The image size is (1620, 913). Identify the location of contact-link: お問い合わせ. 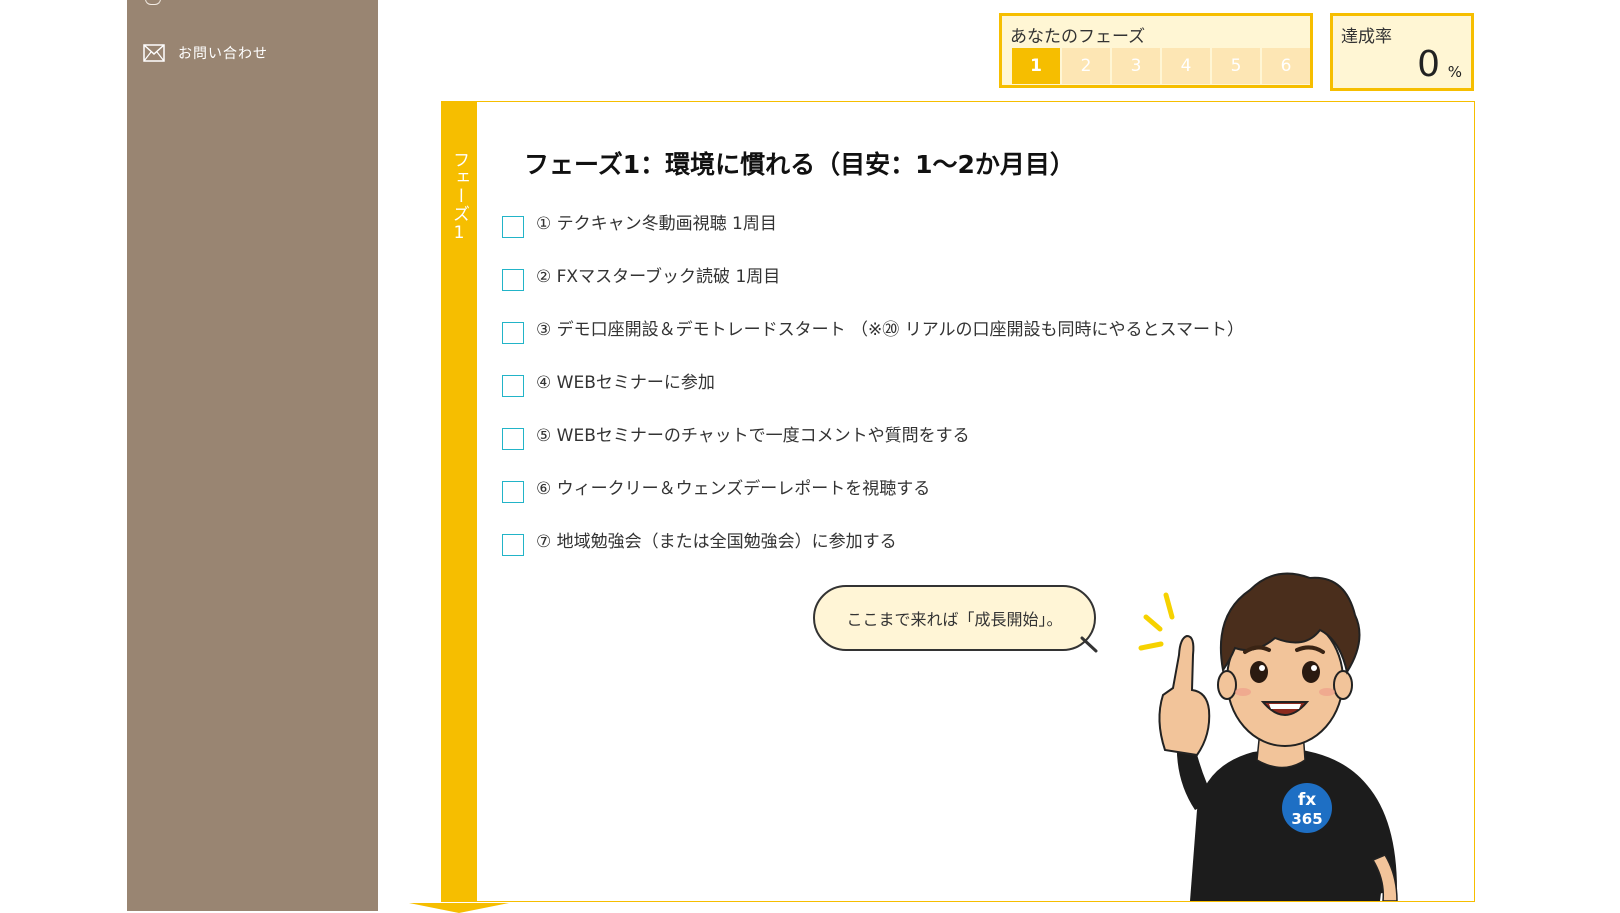
(205, 53).